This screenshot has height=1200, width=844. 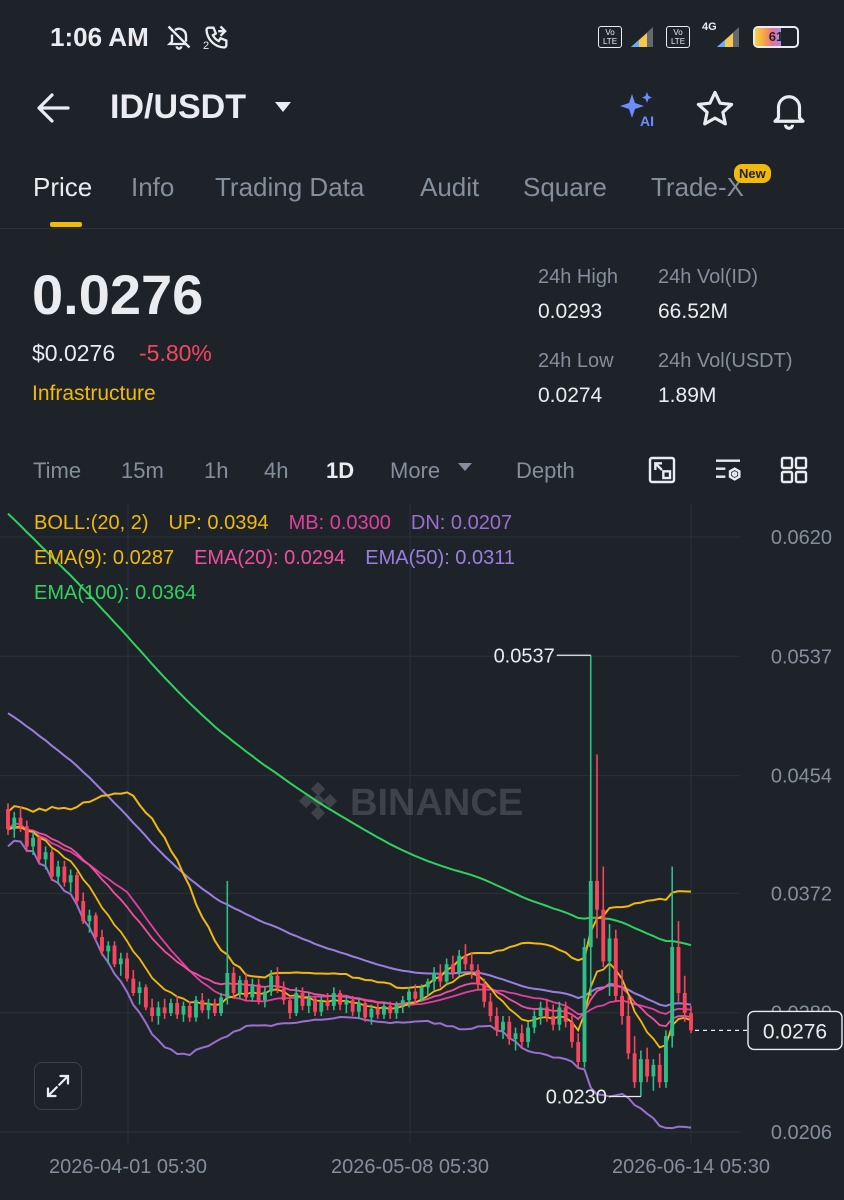 What do you see at coordinates (725, 361) in the screenshot?
I see `vol-usdt-label: 24h Vol(USDT)` at bounding box center [725, 361].